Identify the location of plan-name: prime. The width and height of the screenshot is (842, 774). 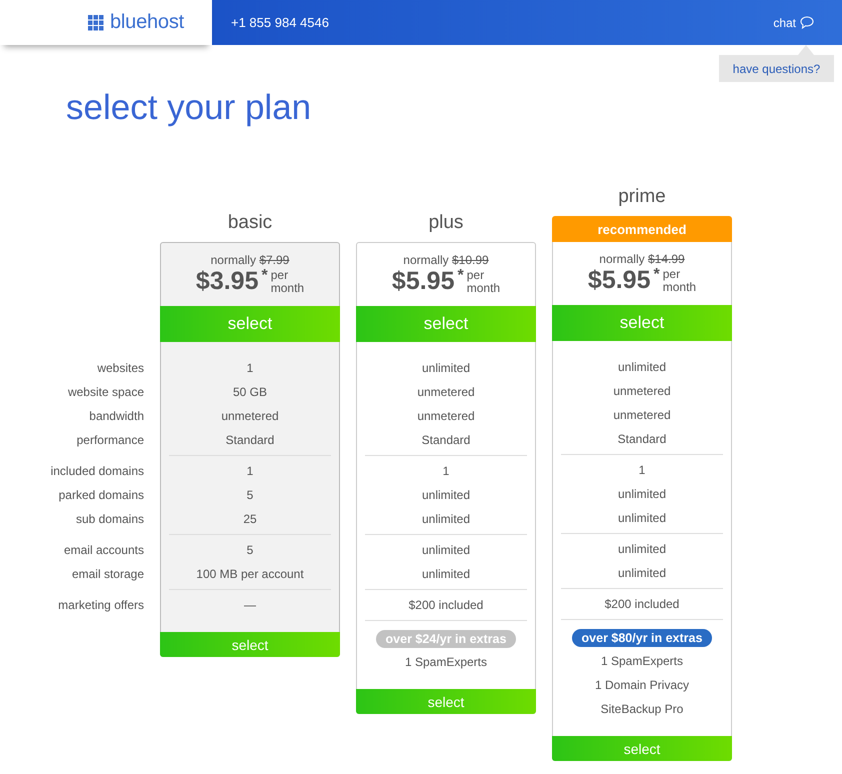
(642, 197).